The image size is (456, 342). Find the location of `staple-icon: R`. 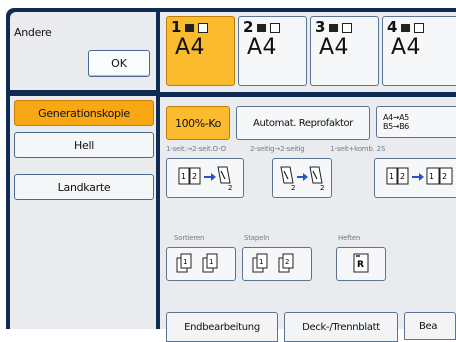

staple-icon: R is located at coordinates (361, 263).